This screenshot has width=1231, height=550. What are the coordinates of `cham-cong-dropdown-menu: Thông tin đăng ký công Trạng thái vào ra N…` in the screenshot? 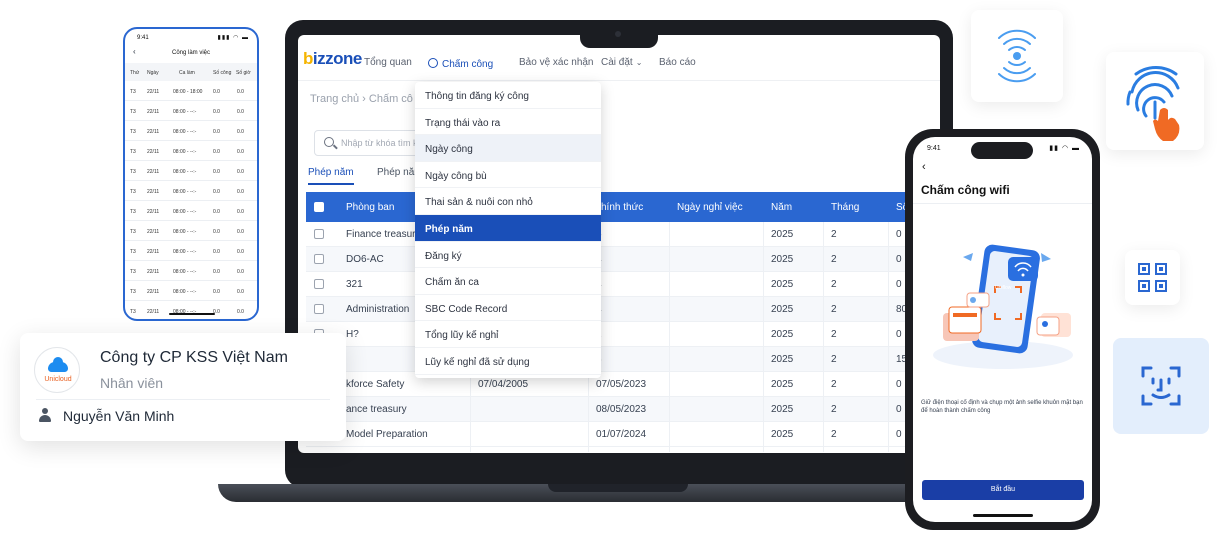 It's located at (508, 230).